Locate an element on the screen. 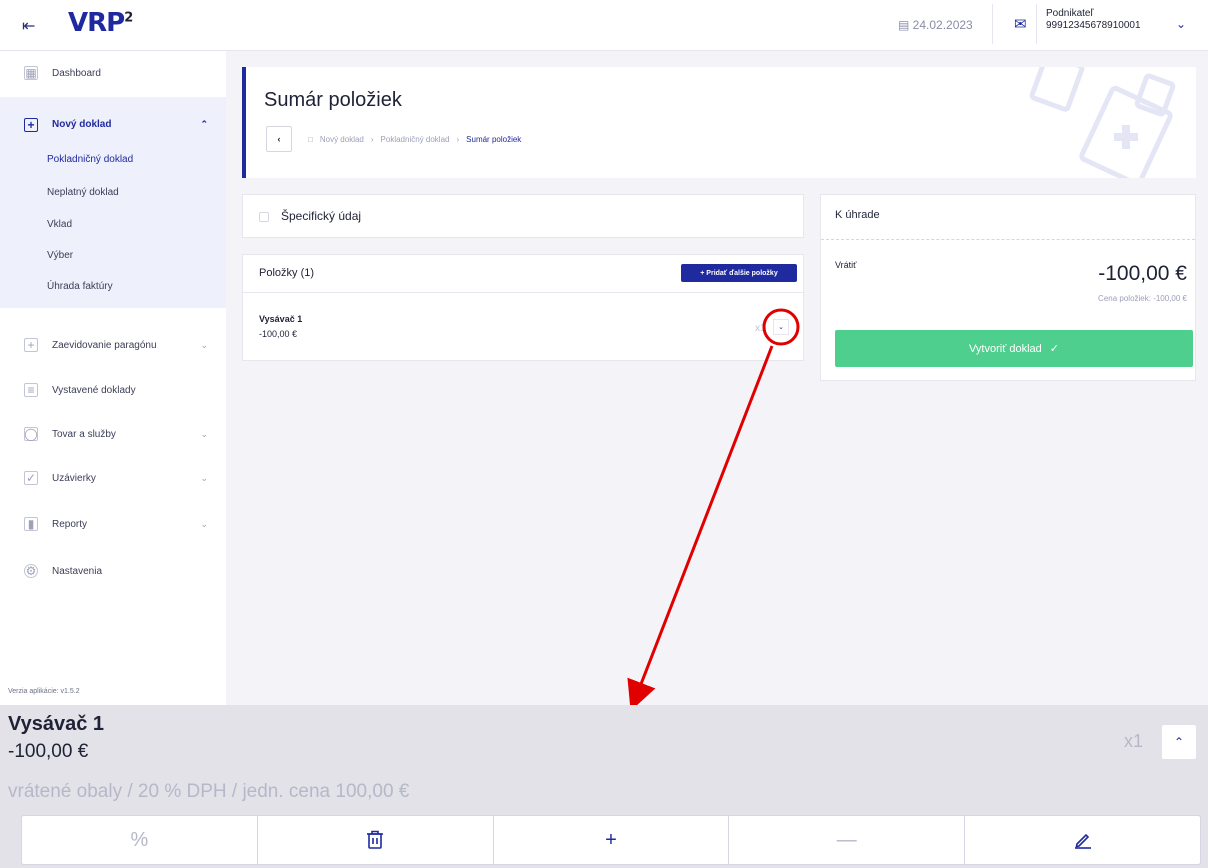 The image size is (1208, 868). items-price-total: Cena položiek: -100,00 € is located at coordinates (1142, 298).